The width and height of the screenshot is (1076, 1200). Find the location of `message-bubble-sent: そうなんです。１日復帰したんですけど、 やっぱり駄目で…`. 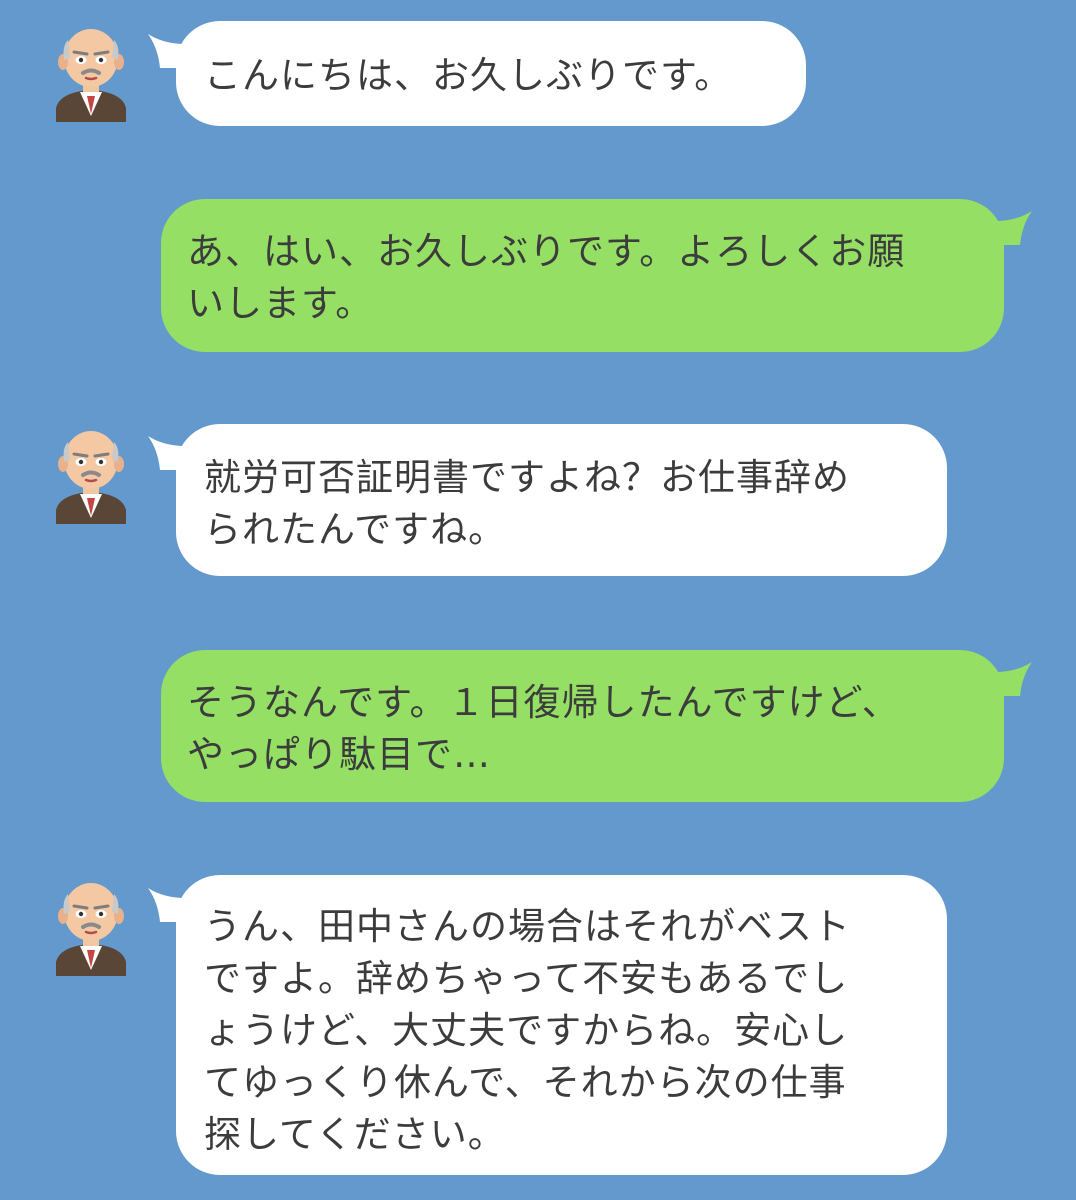

message-bubble-sent: そうなんです。１日復帰したんですけど、 やっぱり駄目で… is located at coordinates (582, 726).